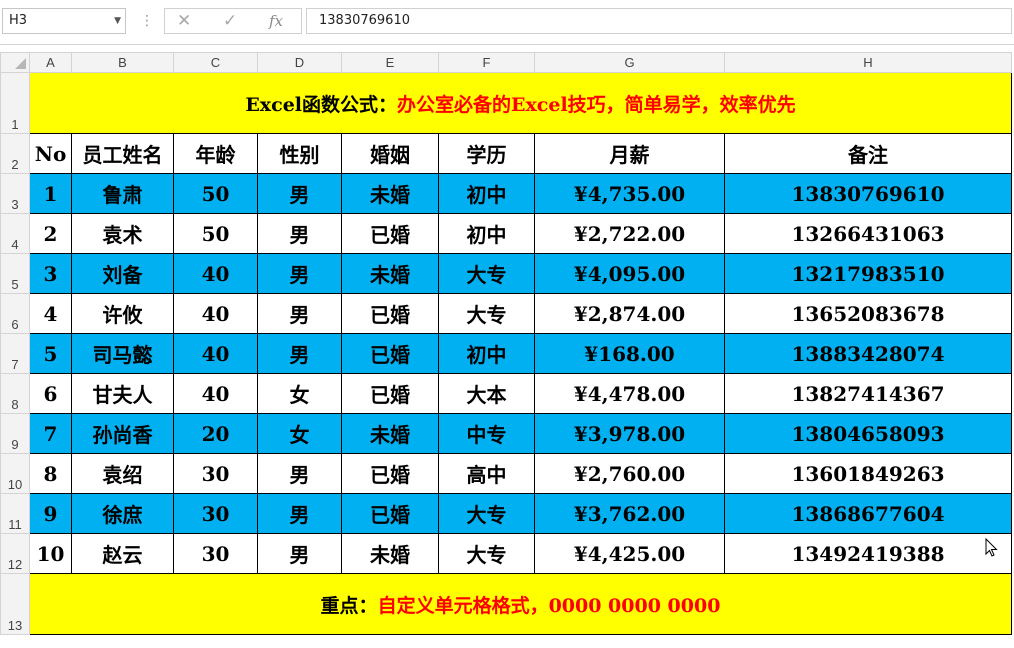 This screenshot has width=1014, height=648. I want to click on row-header-5: 5, so click(15, 273).